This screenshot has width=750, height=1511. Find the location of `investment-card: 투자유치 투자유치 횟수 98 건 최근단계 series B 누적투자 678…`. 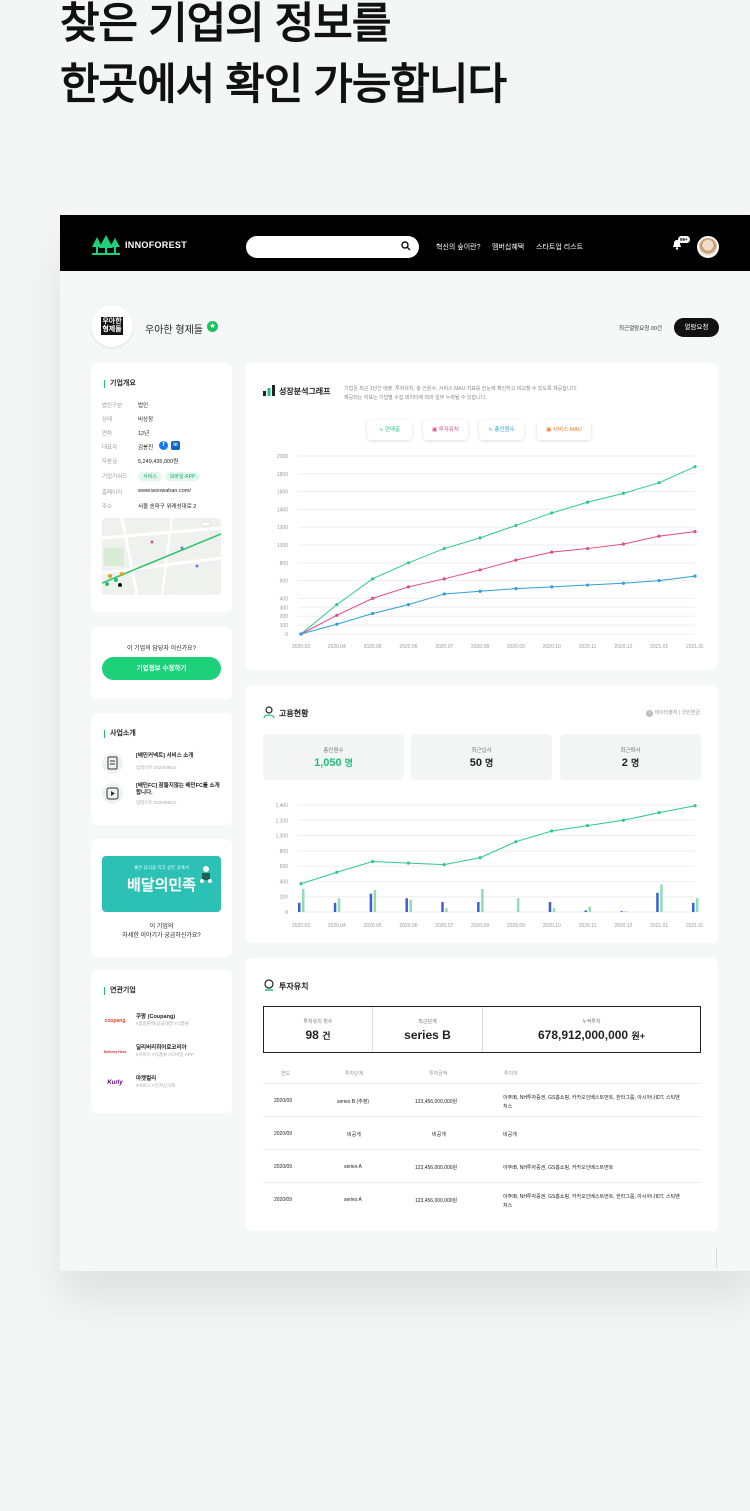

investment-card: 투자유치 투자유치 횟수 98 건 최근단계 series B 누적투자 678… is located at coordinates (481, 1094).